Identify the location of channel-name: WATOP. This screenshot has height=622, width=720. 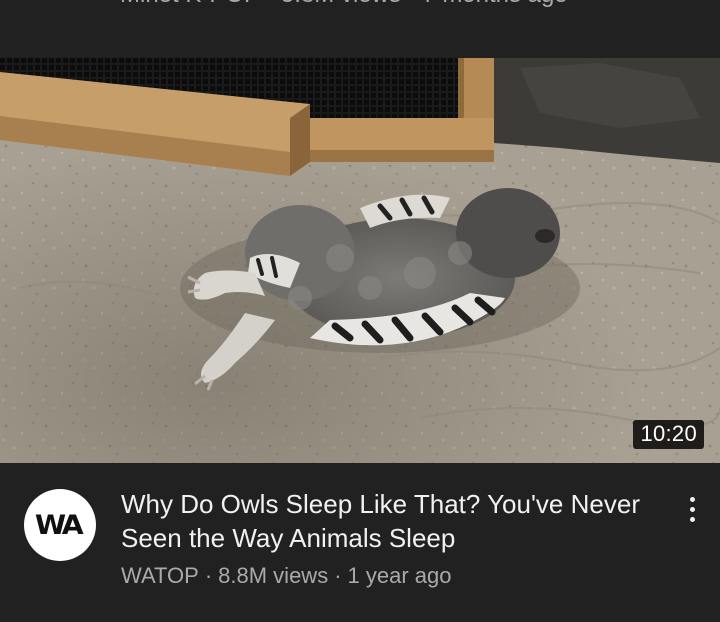
(160, 575).